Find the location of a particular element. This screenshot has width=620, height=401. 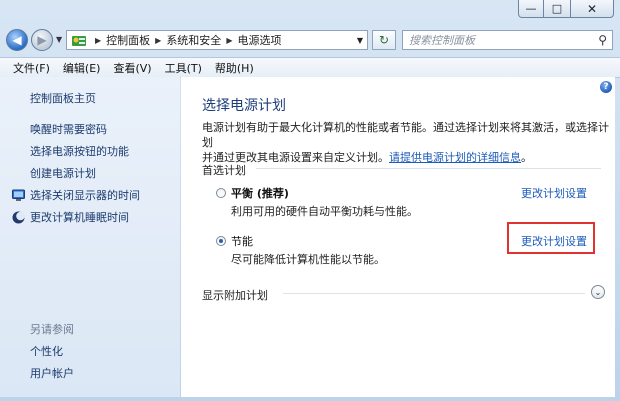

menu-bar: 文件(F) 编辑(E) 查看(V) 工具(T) 帮助(H) is located at coordinates (310, 67).